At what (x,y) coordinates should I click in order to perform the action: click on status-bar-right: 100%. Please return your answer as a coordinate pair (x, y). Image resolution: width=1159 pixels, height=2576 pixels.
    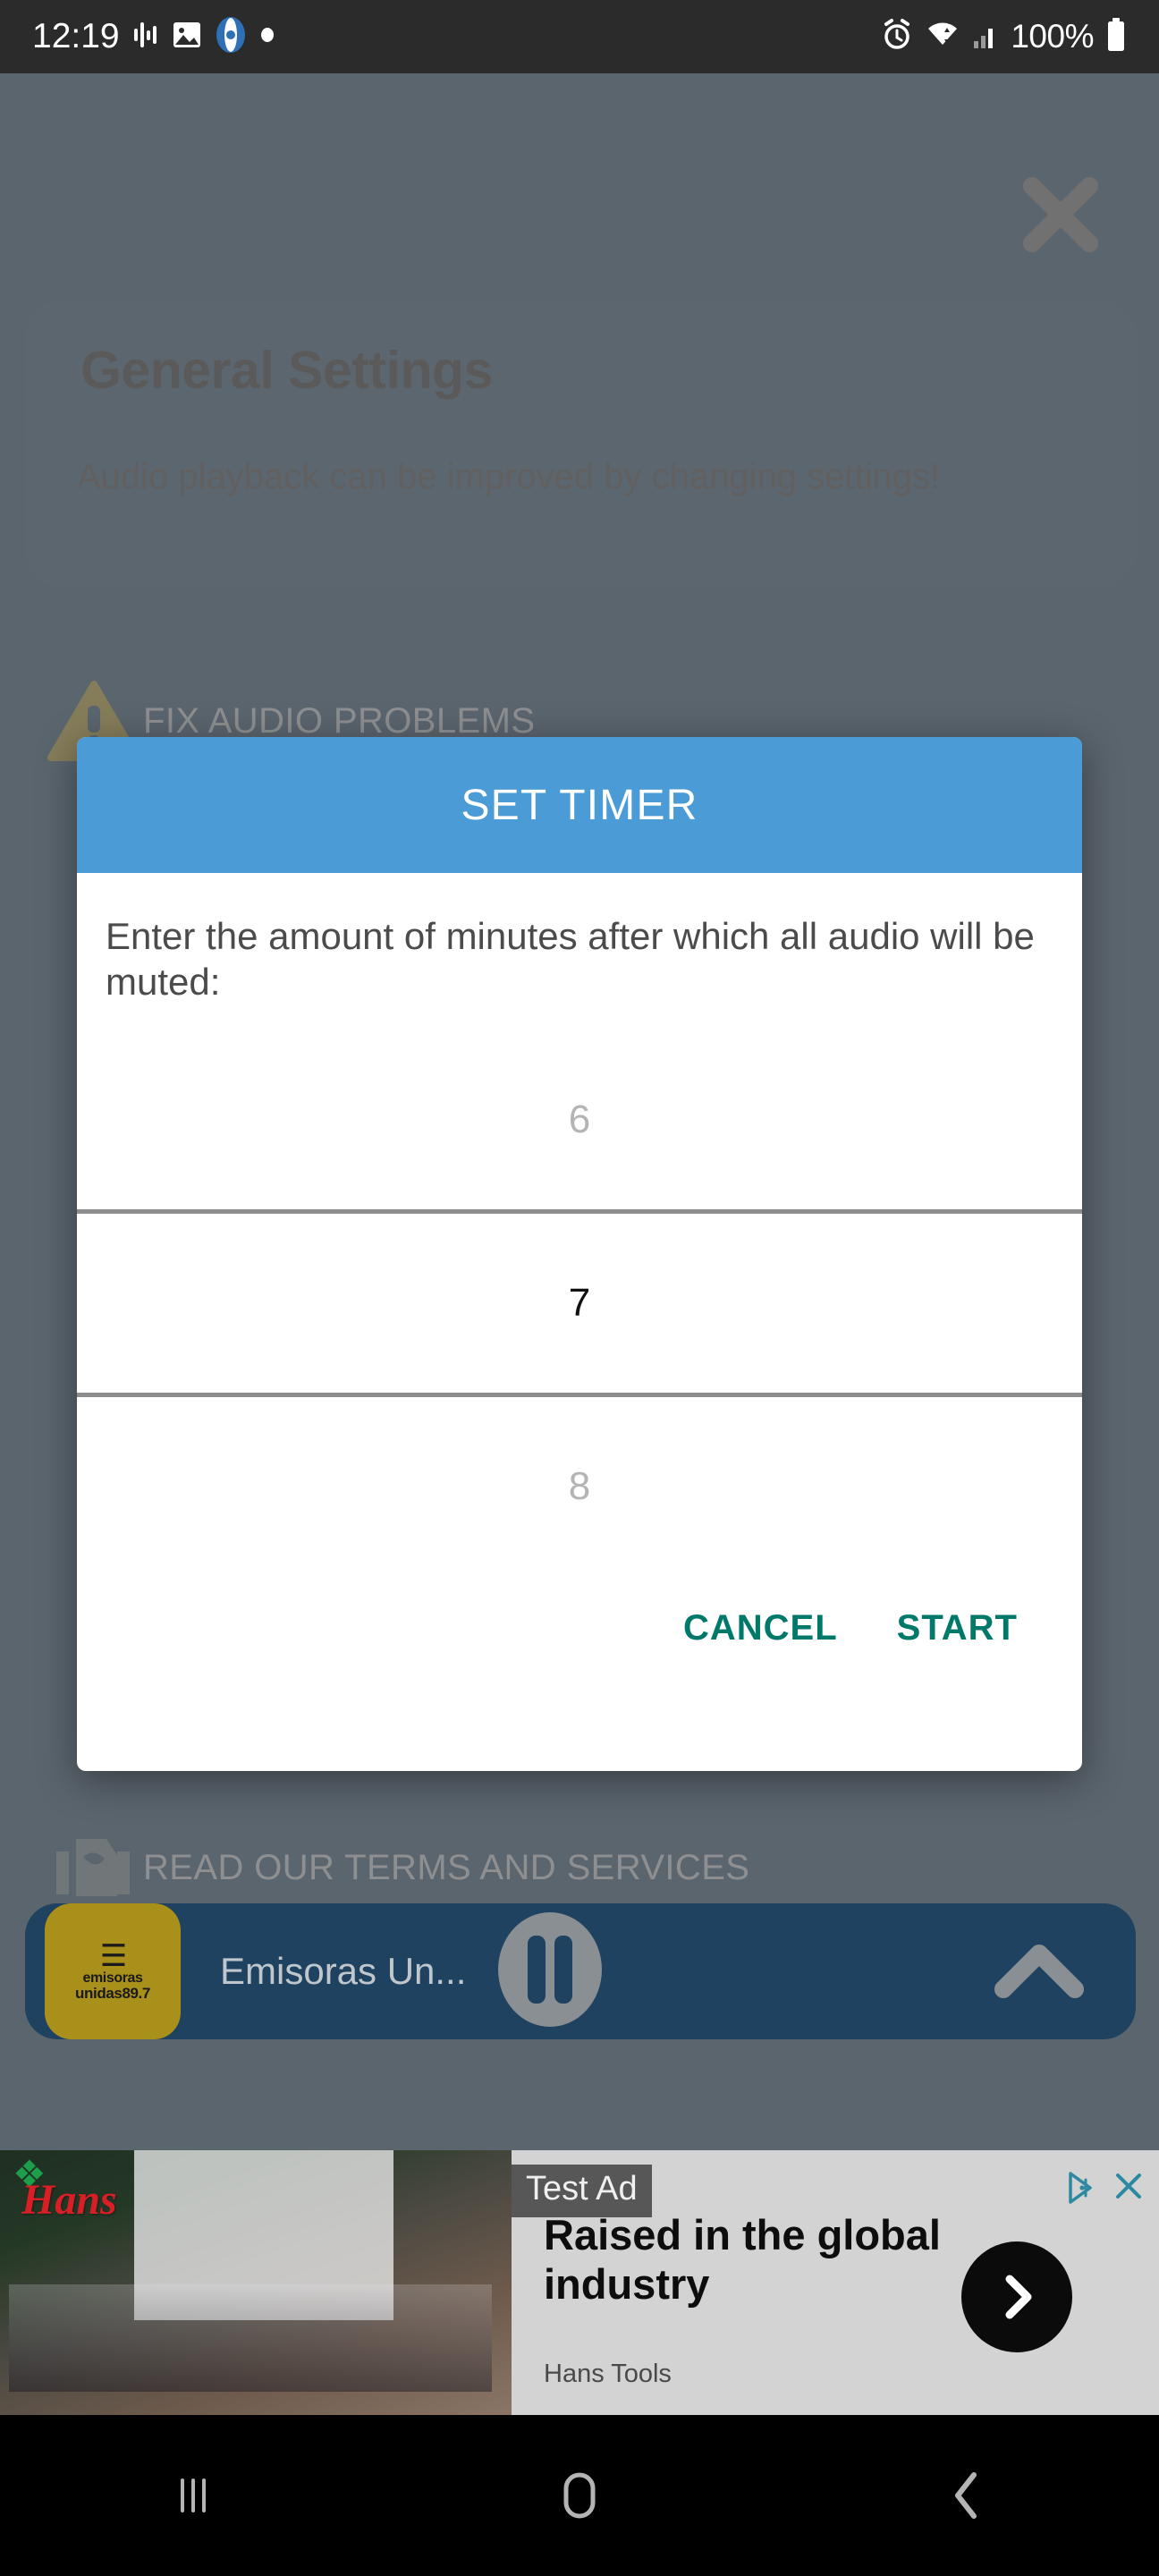
    Looking at the image, I should click on (1004, 37).